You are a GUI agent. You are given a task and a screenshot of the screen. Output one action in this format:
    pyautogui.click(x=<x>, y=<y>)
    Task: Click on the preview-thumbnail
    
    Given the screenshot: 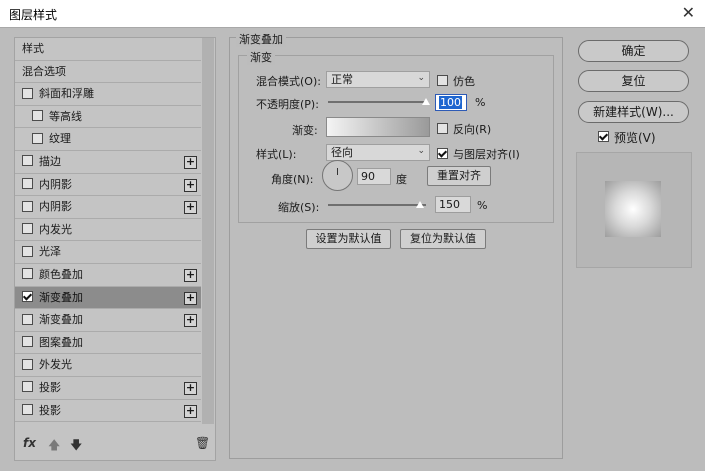 What is the action you would take?
    pyautogui.click(x=634, y=210)
    